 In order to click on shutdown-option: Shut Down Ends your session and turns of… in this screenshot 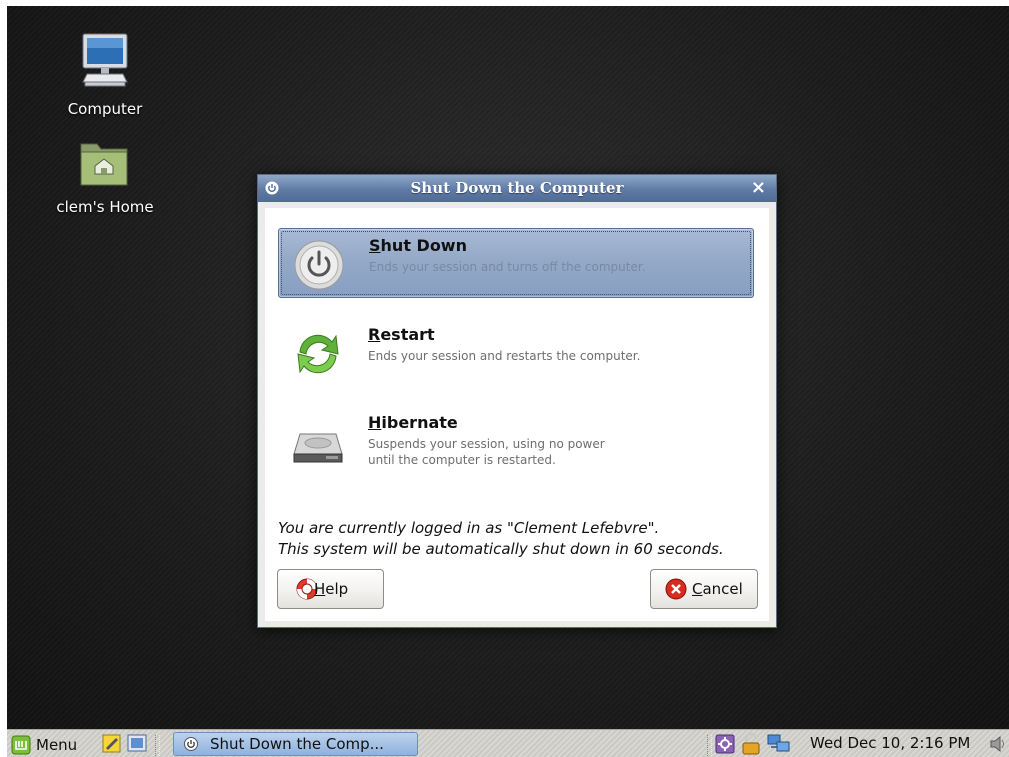, I will do `click(516, 263)`.